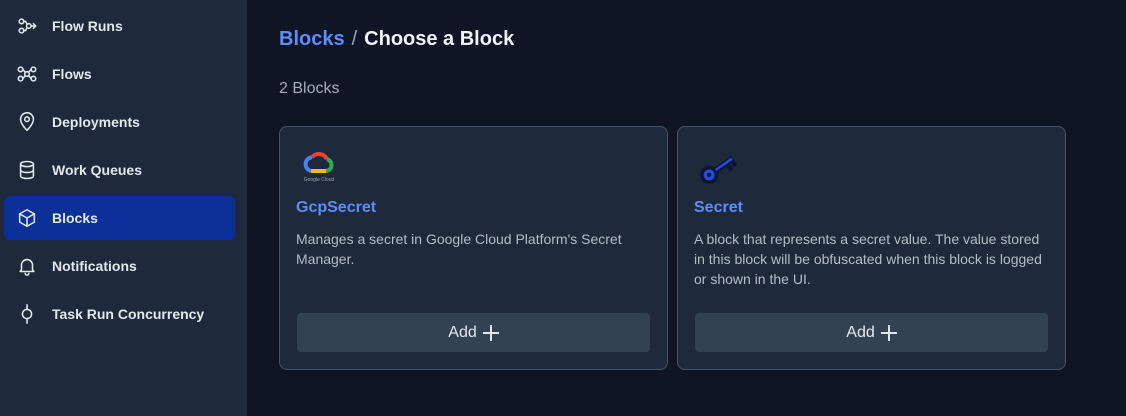  What do you see at coordinates (128, 314) in the screenshot?
I see `sidebar-item-label: Task Run Concurrency` at bounding box center [128, 314].